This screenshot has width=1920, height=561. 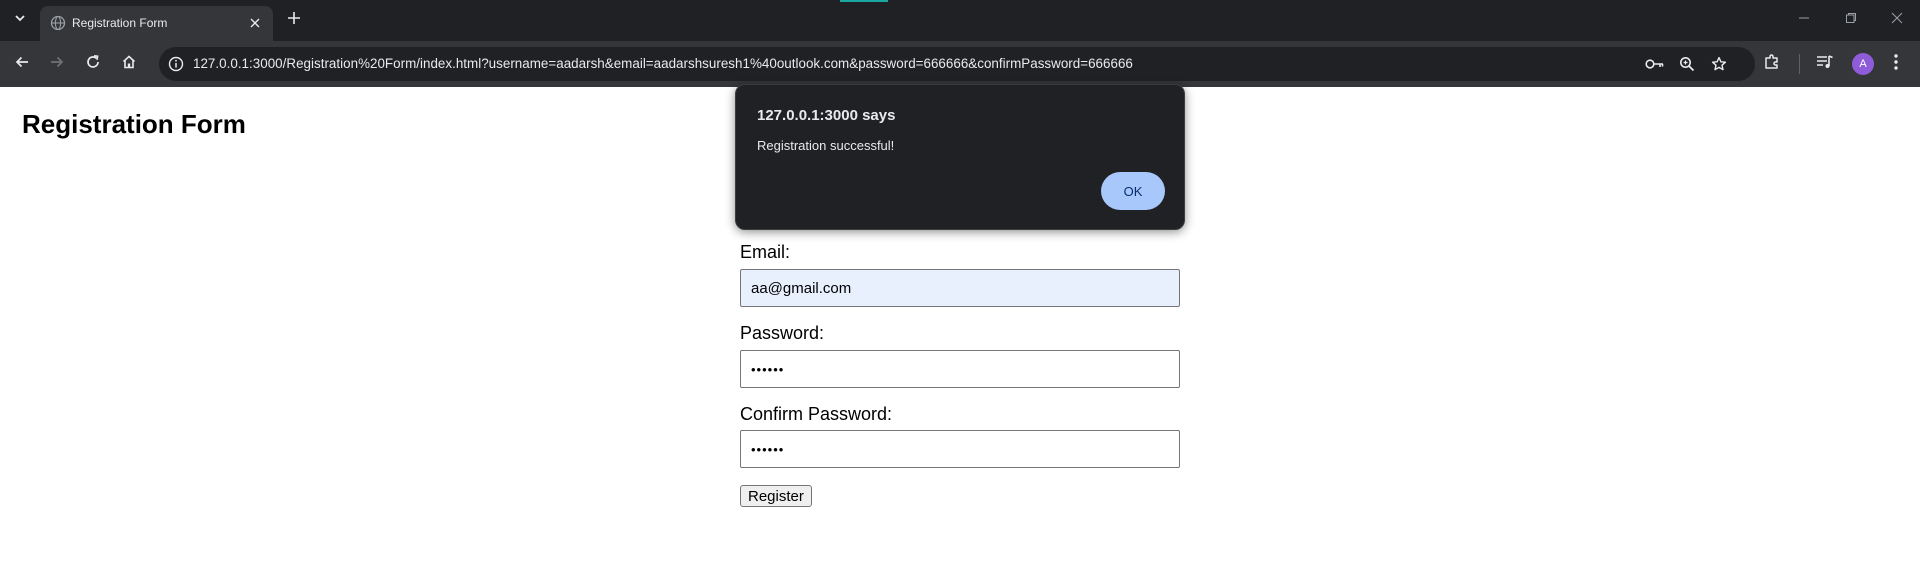 I want to click on media-list-button, so click(x=1825, y=64).